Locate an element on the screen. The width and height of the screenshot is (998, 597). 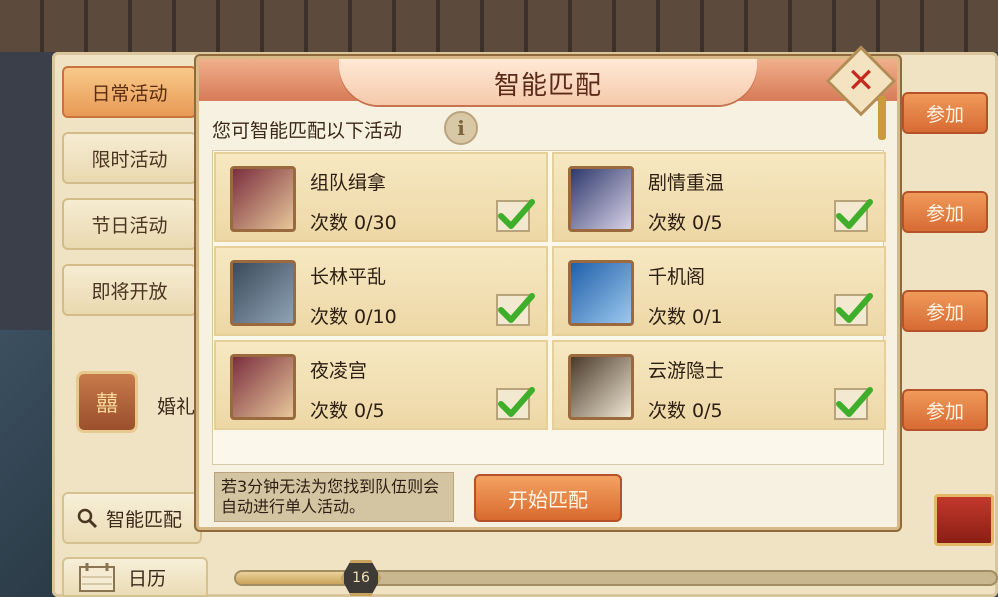
background-roof is located at coordinates (499, 26).